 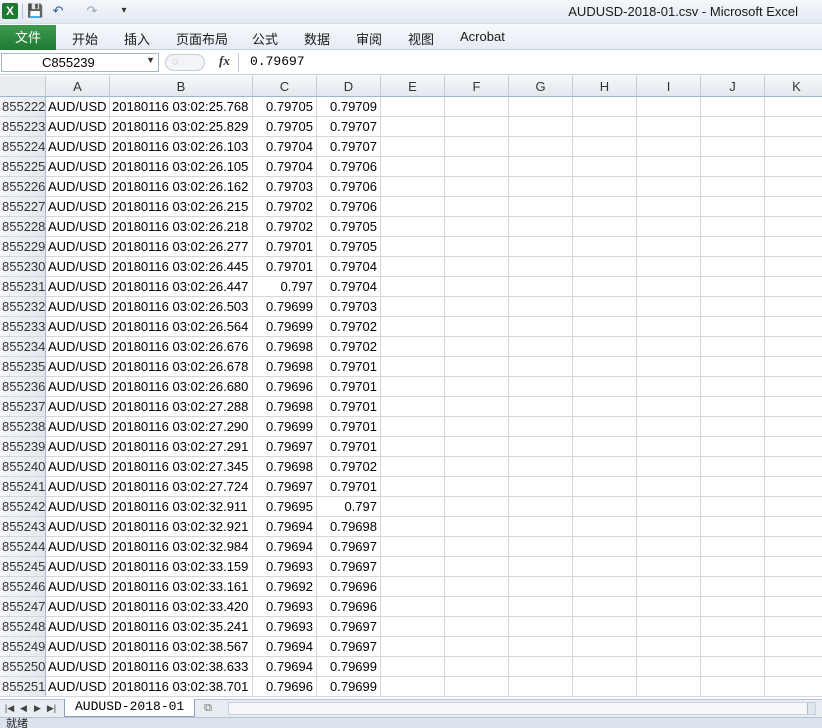 I want to click on horizontal-scrollbar, so click(x=522, y=708).